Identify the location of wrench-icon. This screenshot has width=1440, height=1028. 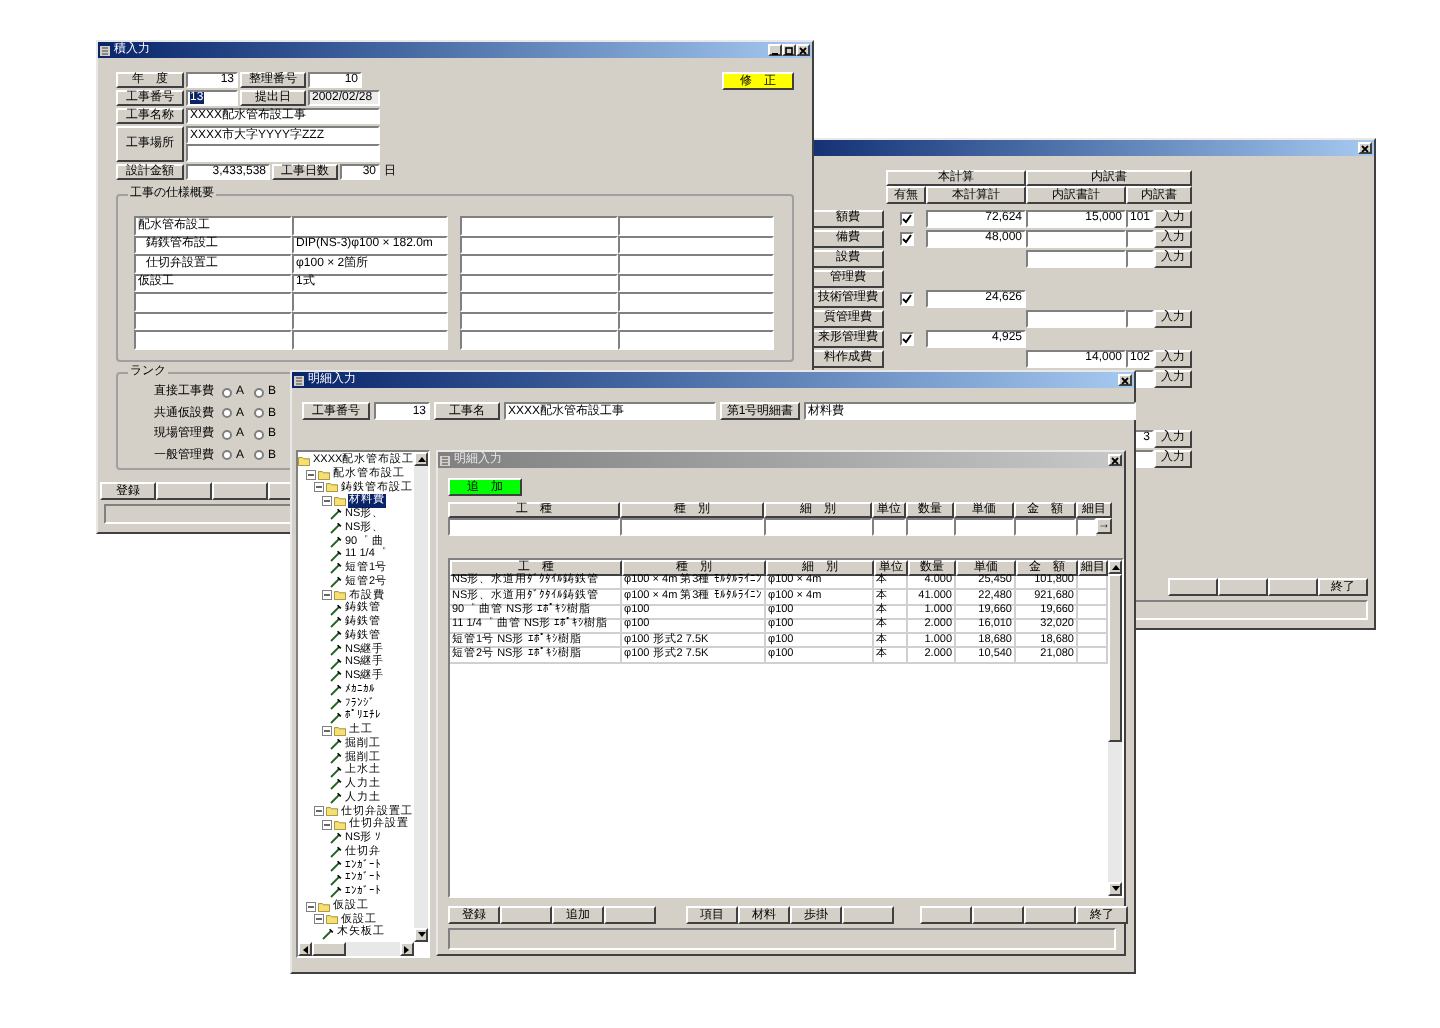
(328, 933).